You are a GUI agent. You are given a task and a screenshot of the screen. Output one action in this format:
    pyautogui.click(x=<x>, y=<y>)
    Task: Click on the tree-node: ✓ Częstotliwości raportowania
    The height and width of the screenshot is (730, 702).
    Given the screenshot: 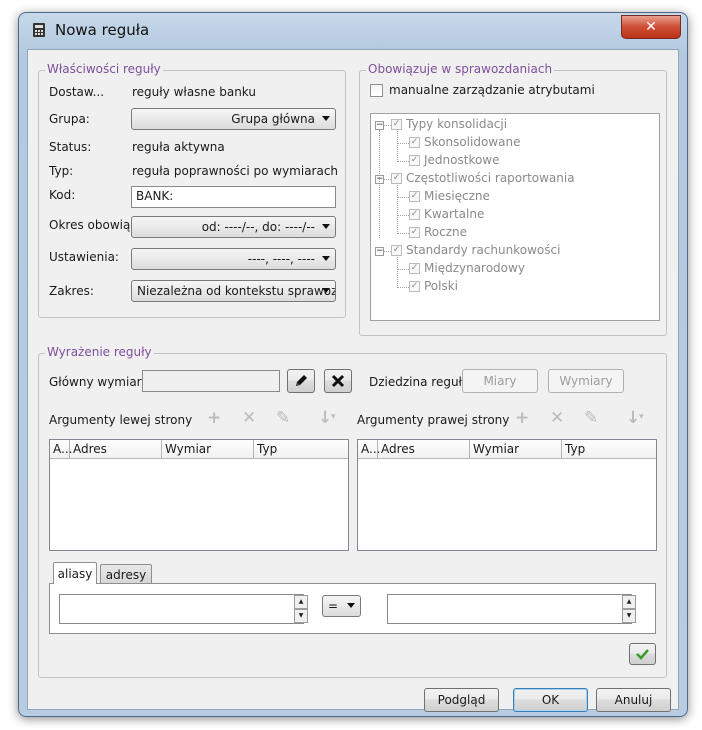 What is the action you would take?
    pyautogui.click(x=483, y=178)
    